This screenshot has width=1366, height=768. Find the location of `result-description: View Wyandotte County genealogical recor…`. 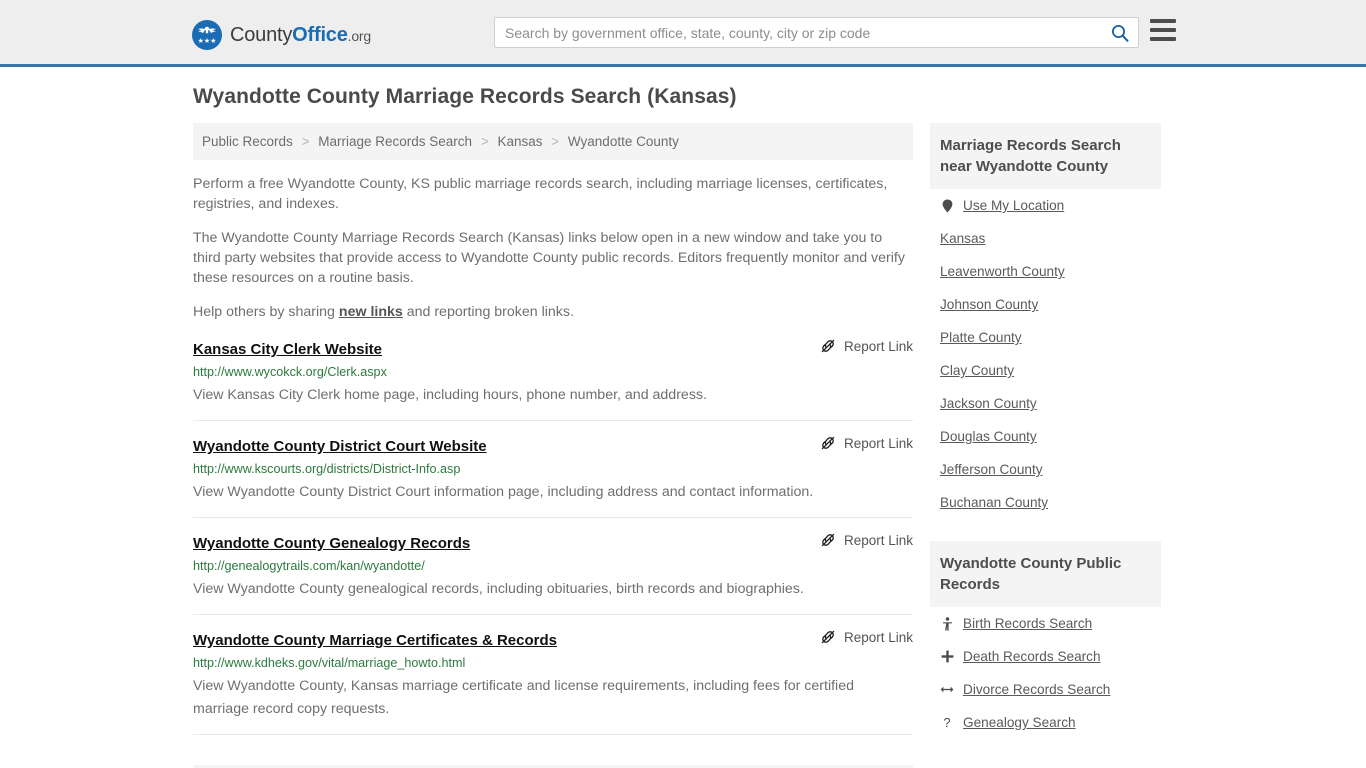

result-description: View Wyandotte County genealogical recor… is located at coordinates (498, 589).